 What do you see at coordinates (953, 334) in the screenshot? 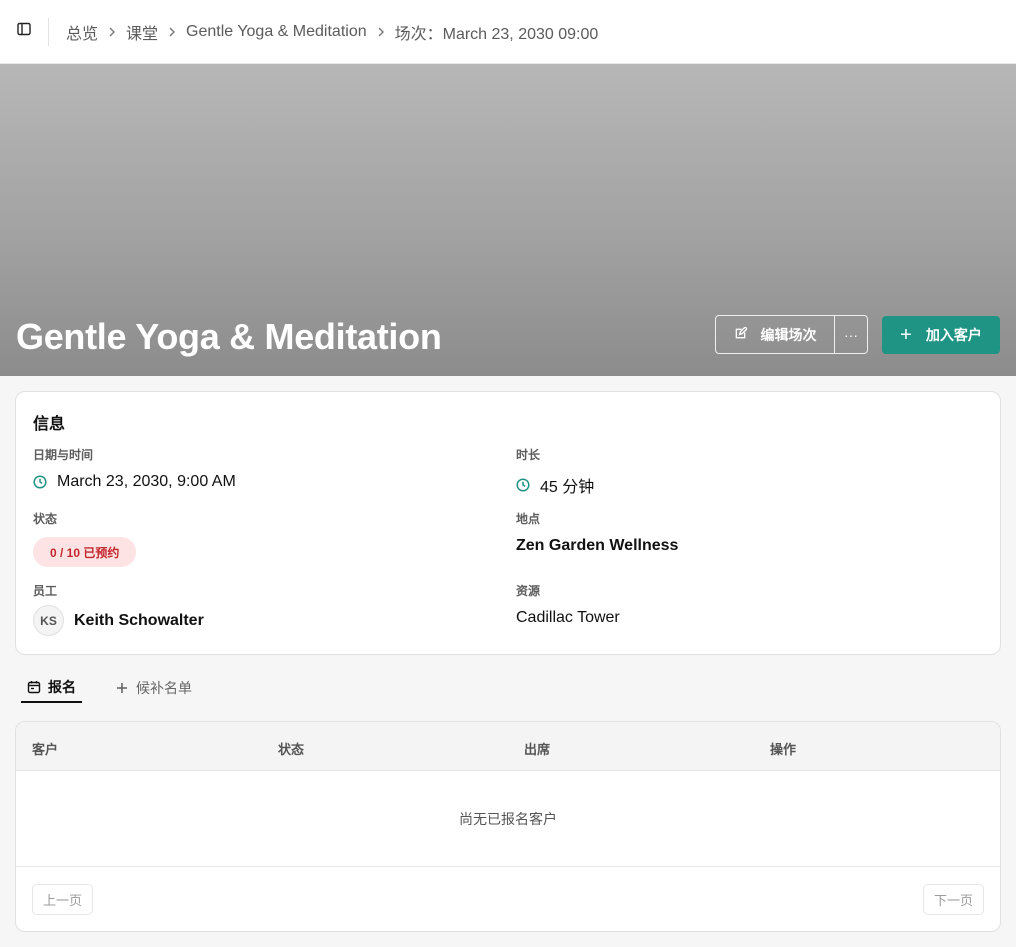
I see `add-client-label: 加入客户` at bounding box center [953, 334].